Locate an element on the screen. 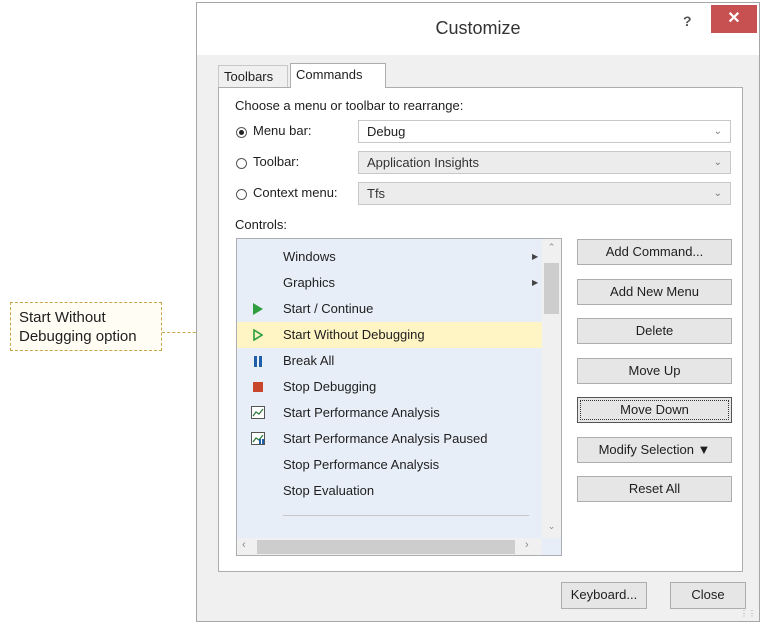  move-up-button: Move Up is located at coordinates (654, 371).